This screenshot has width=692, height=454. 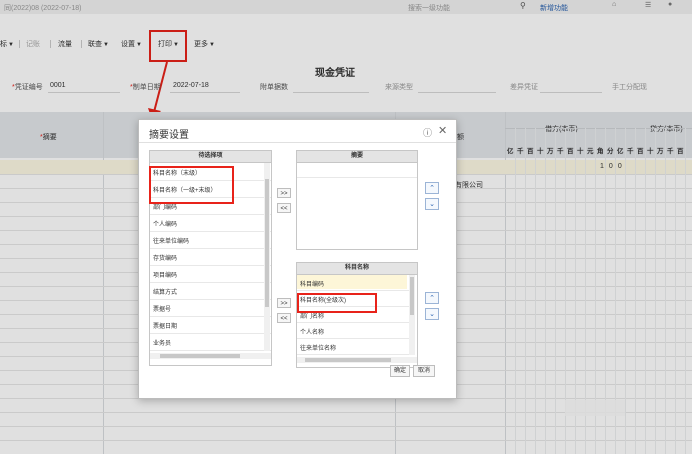 I want to click on ok-button: 确定, so click(x=400, y=371).